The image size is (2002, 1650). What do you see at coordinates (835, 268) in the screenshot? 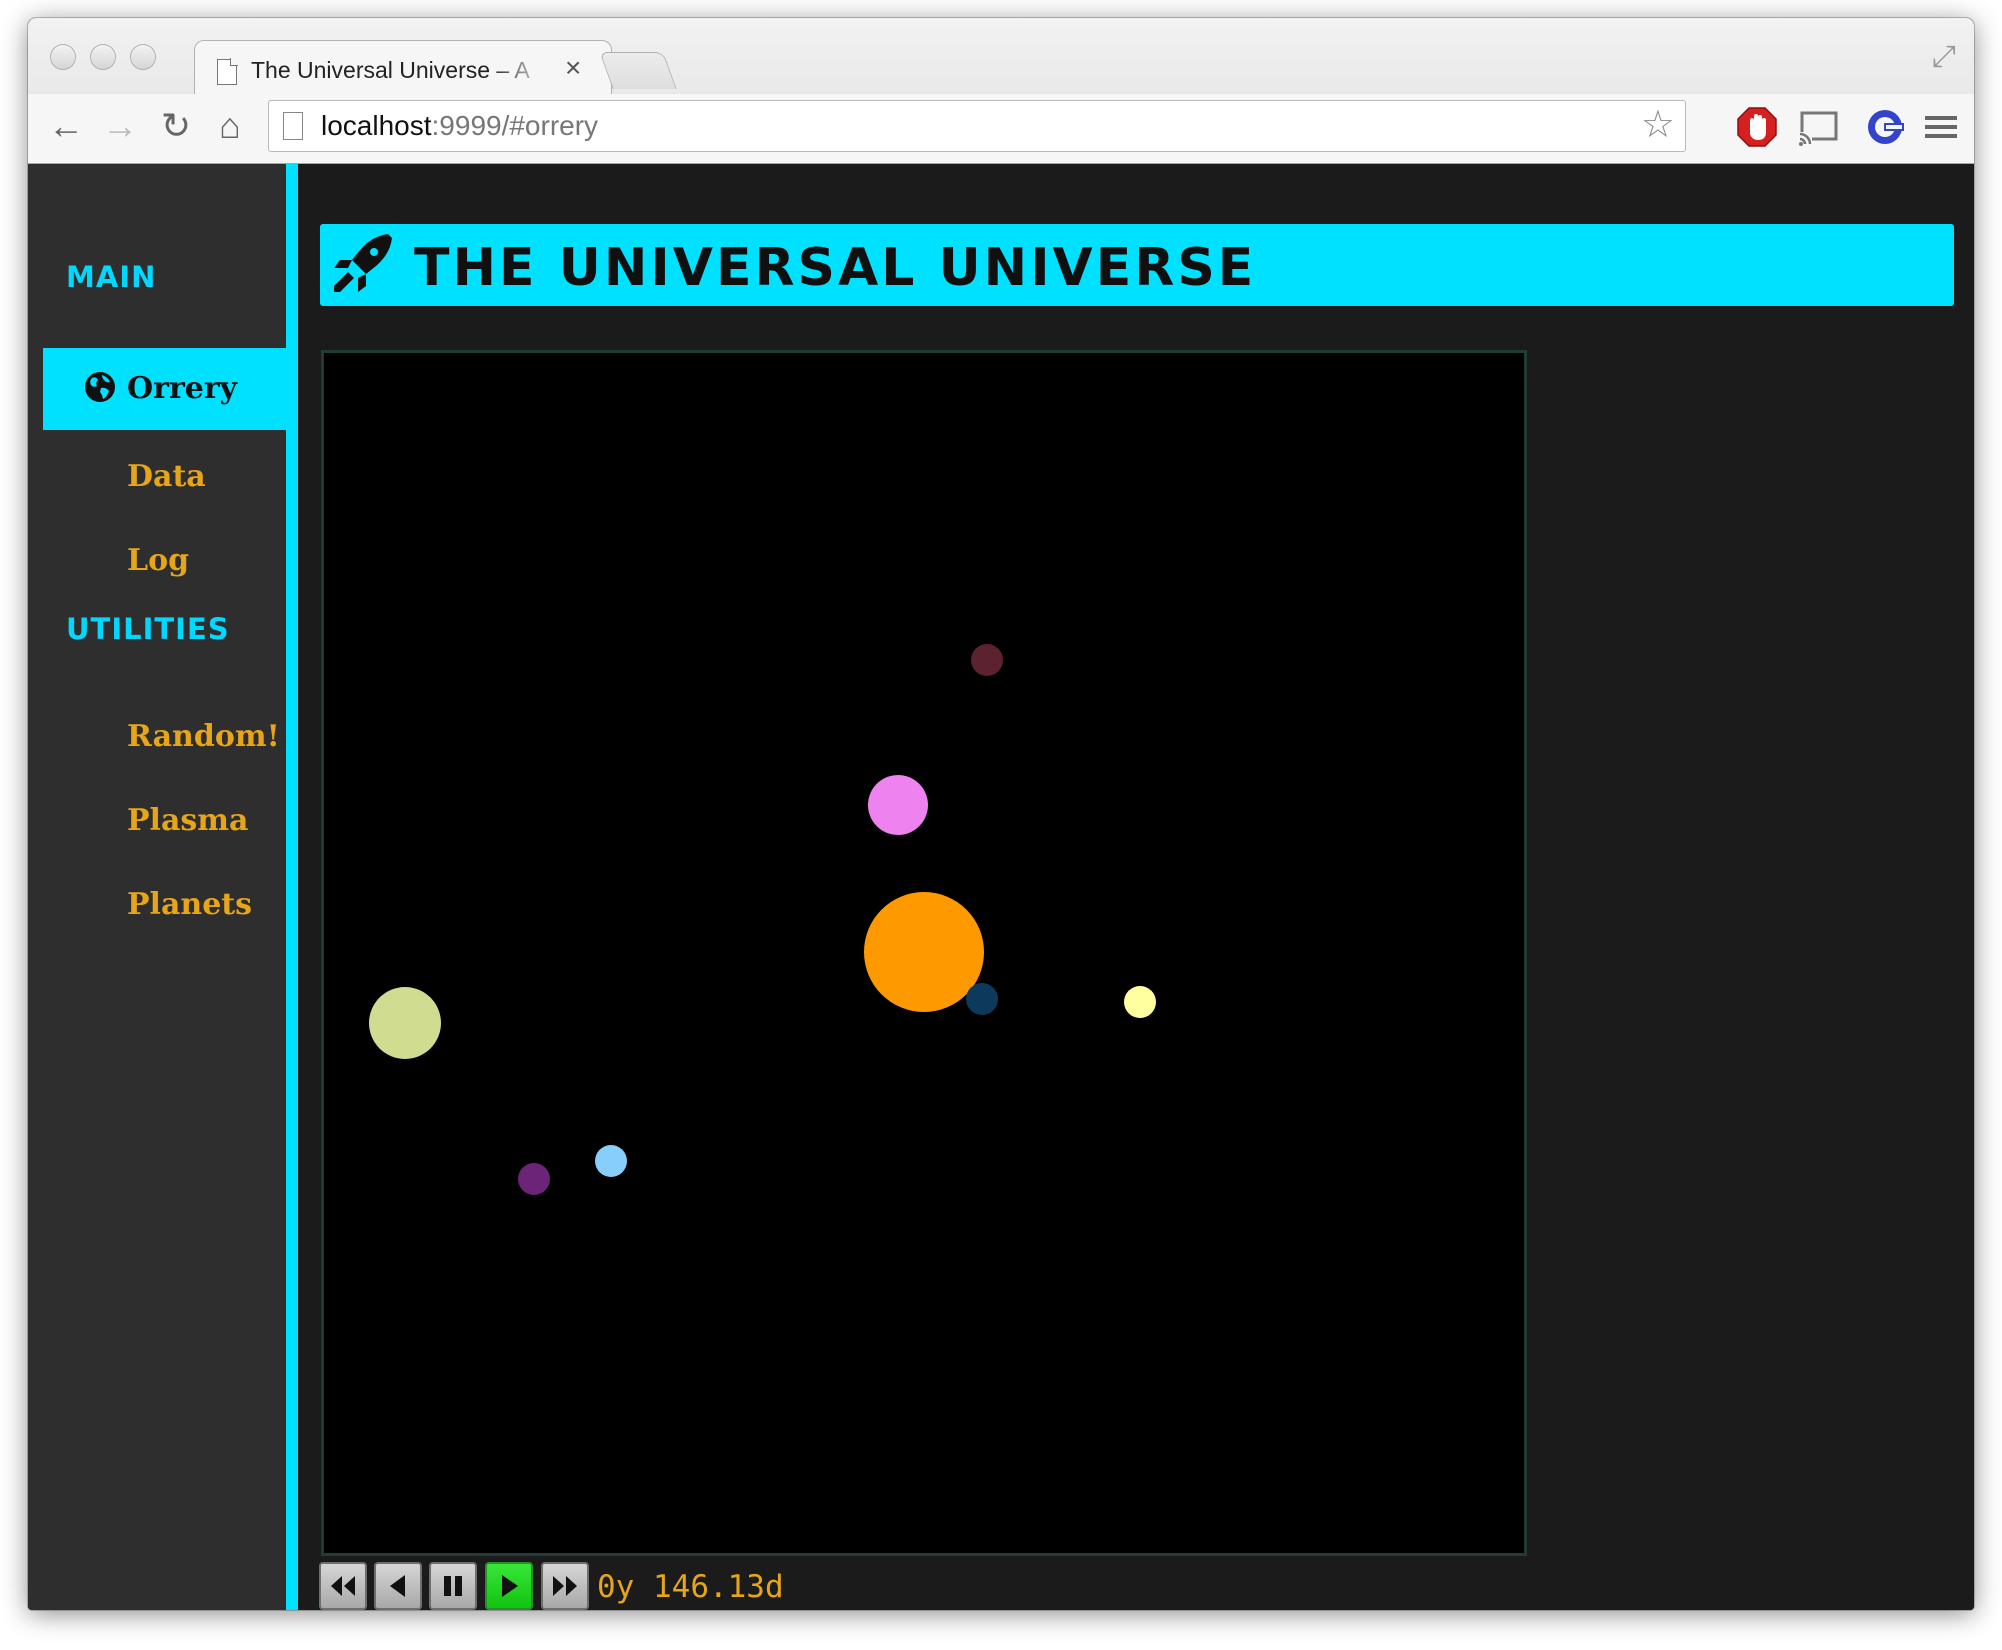
I see `page-title: The Universal Universe` at bounding box center [835, 268].